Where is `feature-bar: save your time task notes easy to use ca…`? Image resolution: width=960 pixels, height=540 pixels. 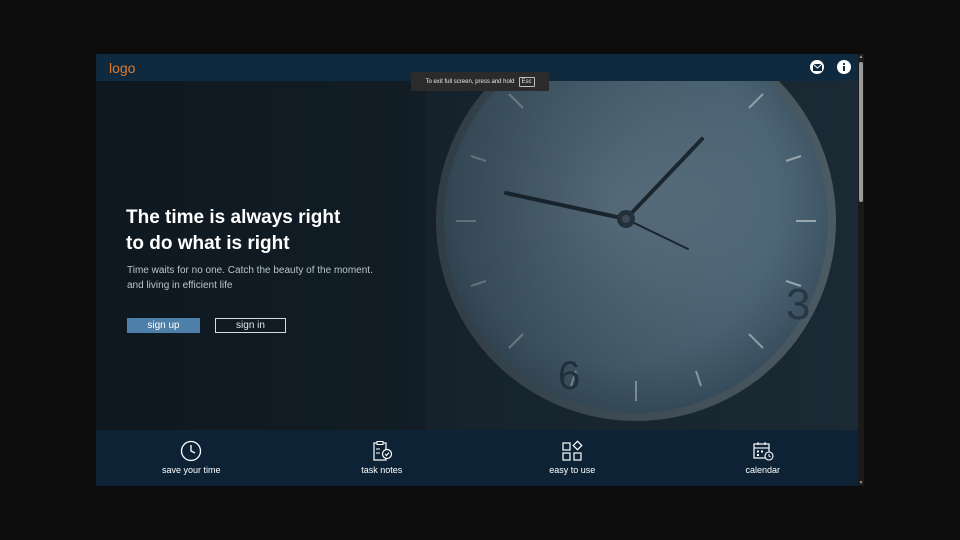 feature-bar: save your time task notes easy to use ca… is located at coordinates (477, 458).